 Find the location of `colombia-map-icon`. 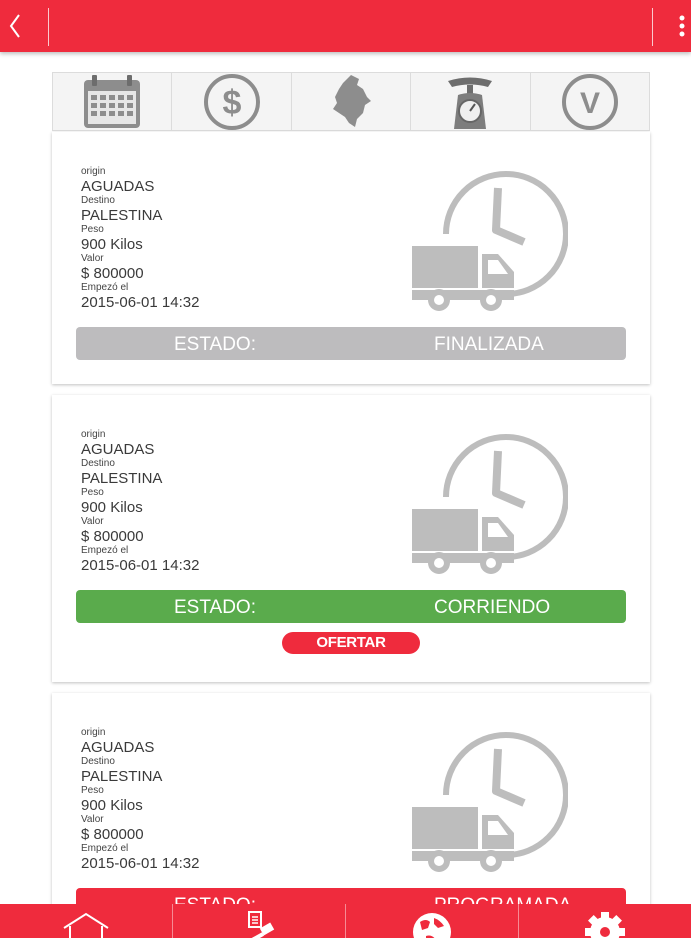

colombia-map-icon is located at coordinates (352, 100).